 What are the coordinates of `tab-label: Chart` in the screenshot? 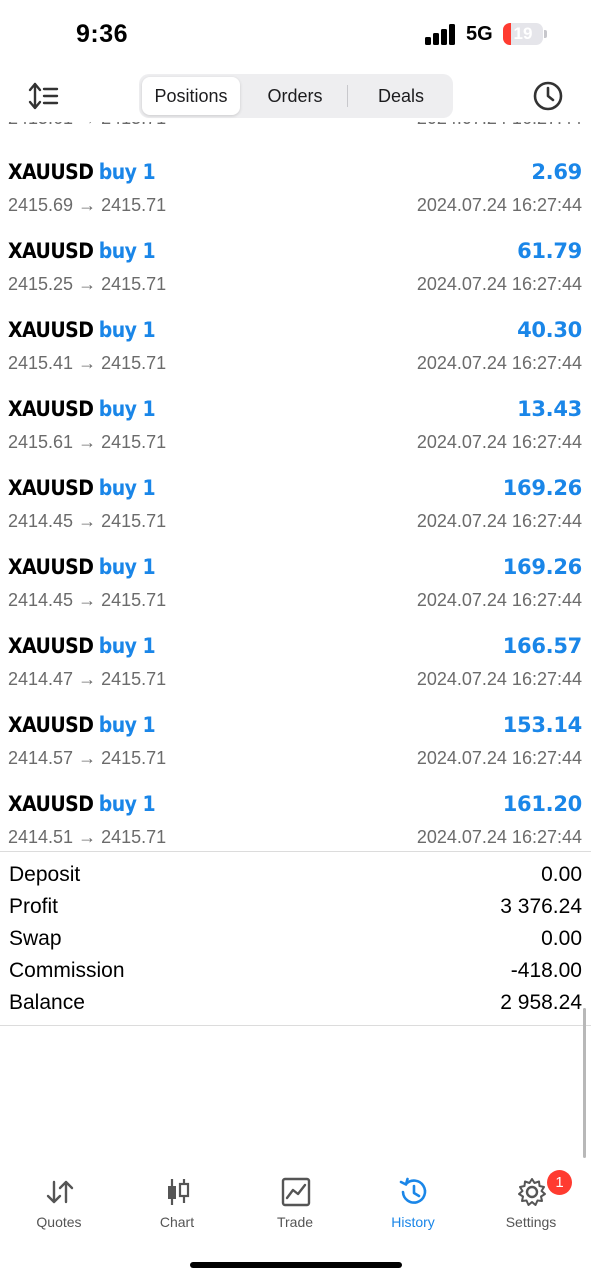 It's located at (177, 1222).